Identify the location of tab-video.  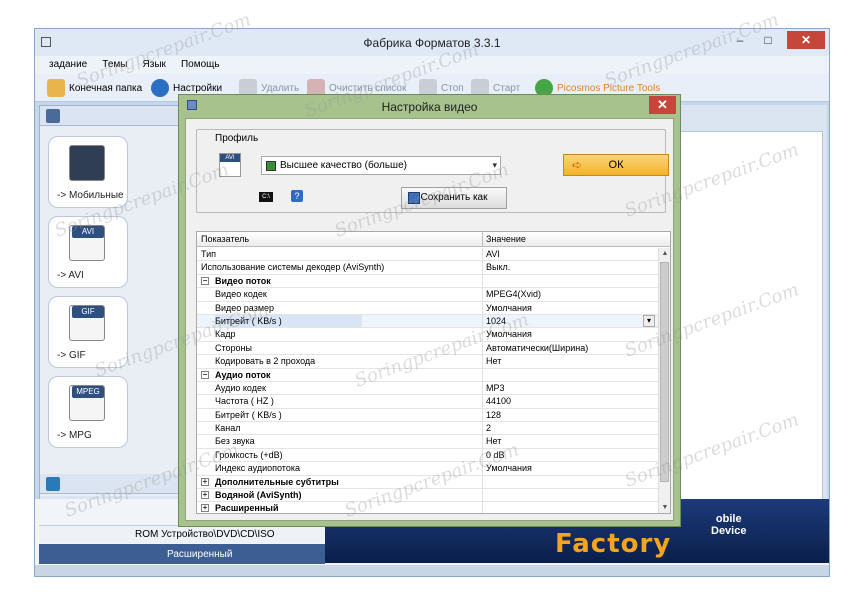
(110, 116).